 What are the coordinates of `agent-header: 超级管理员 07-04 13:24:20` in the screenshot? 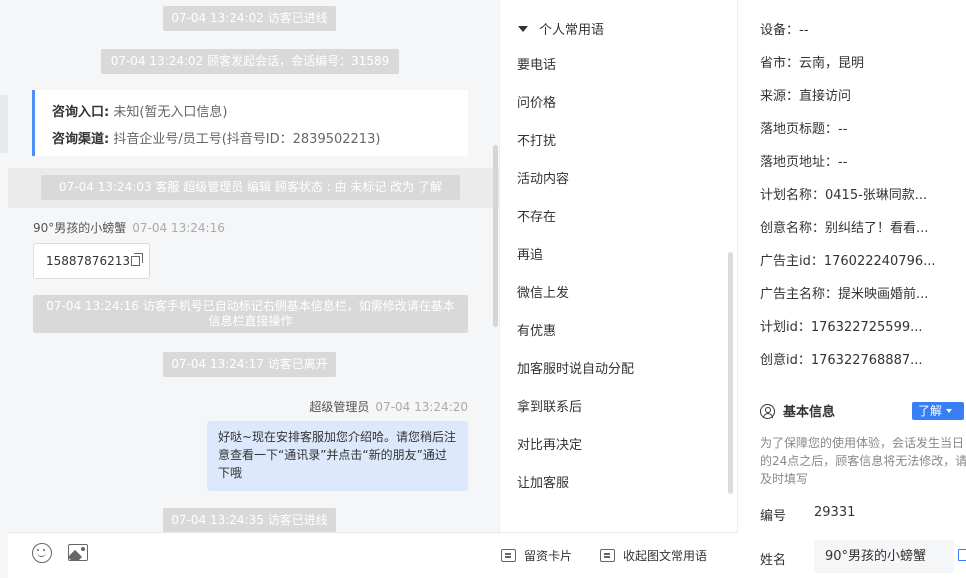 It's located at (388, 406).